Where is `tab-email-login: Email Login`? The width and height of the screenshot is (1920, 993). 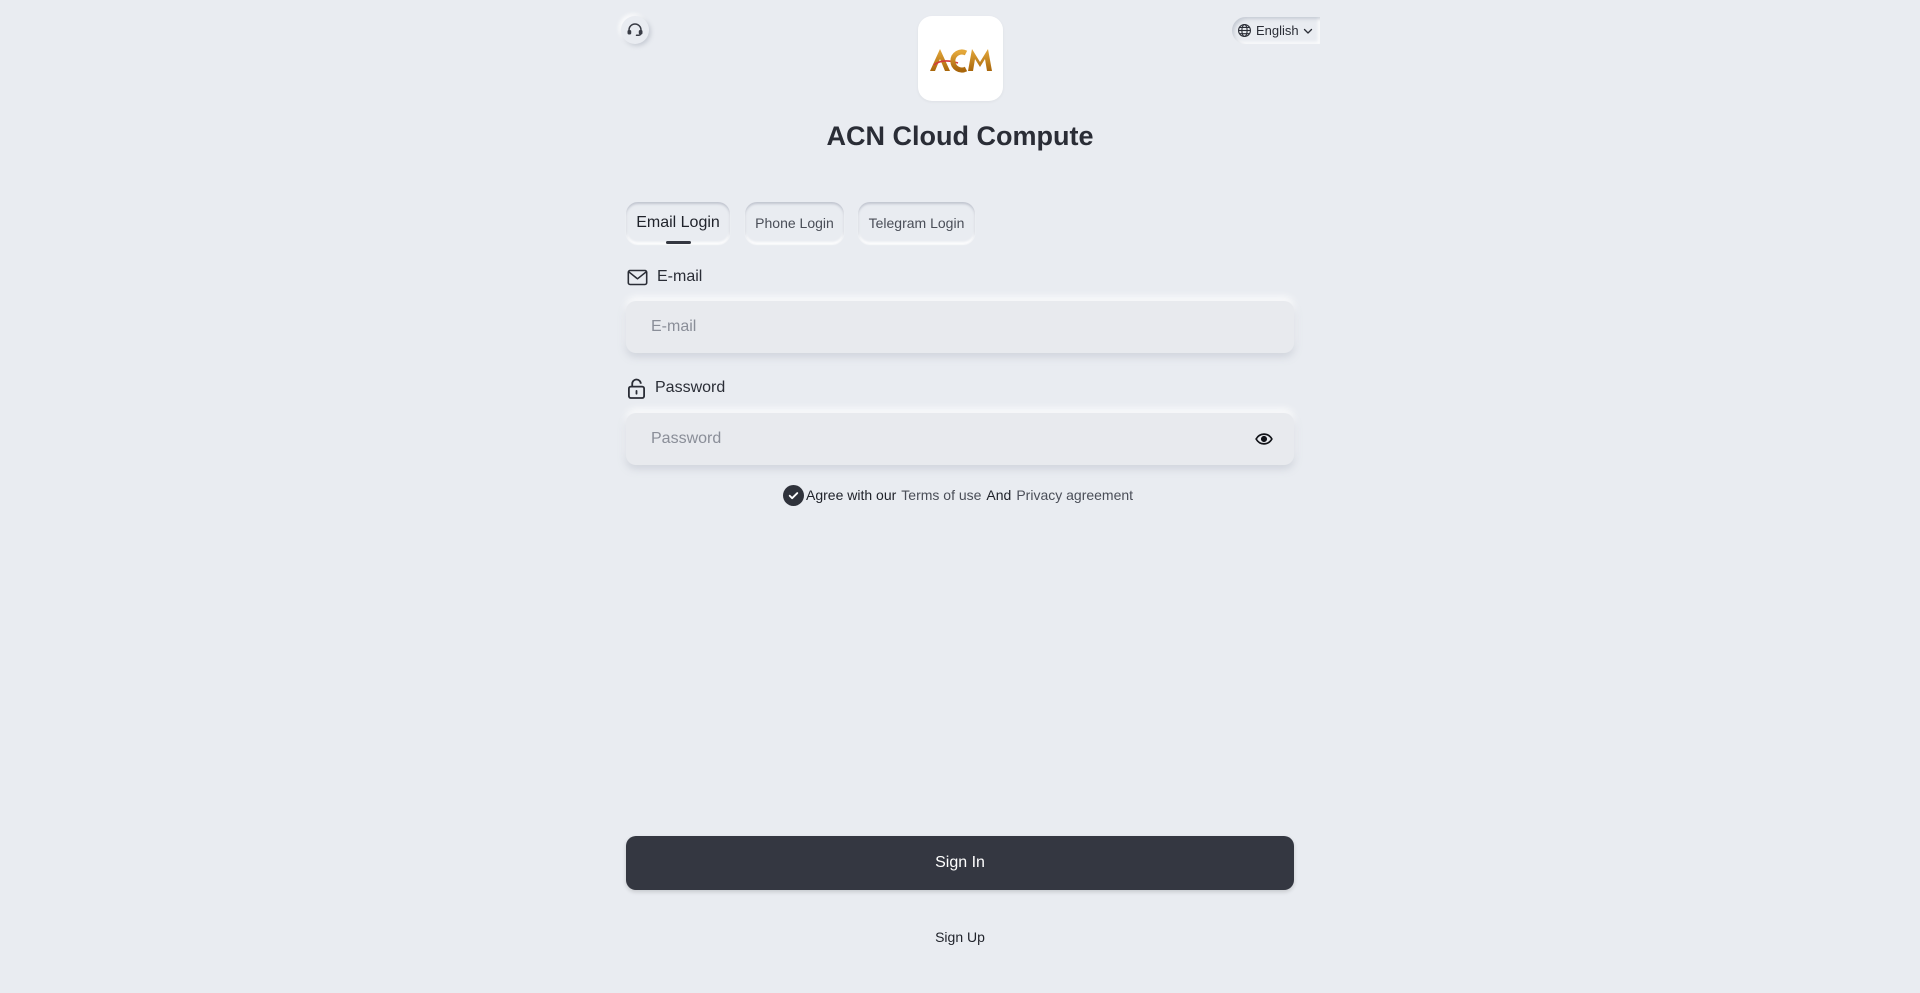
tab-email-login: Email Login is located at coordinates (678, 223).